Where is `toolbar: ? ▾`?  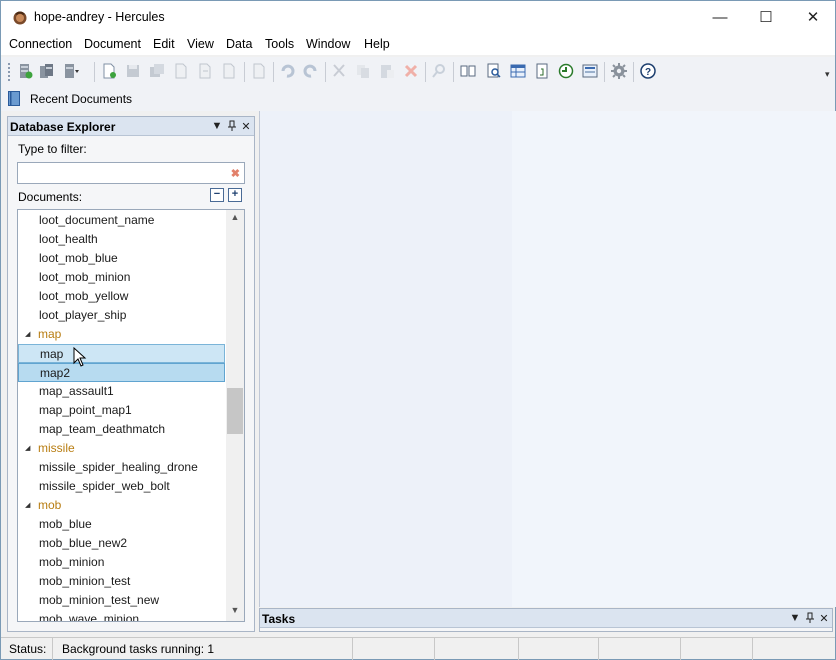
toolbar: ? ▾ is located at coordinates (418, 72).